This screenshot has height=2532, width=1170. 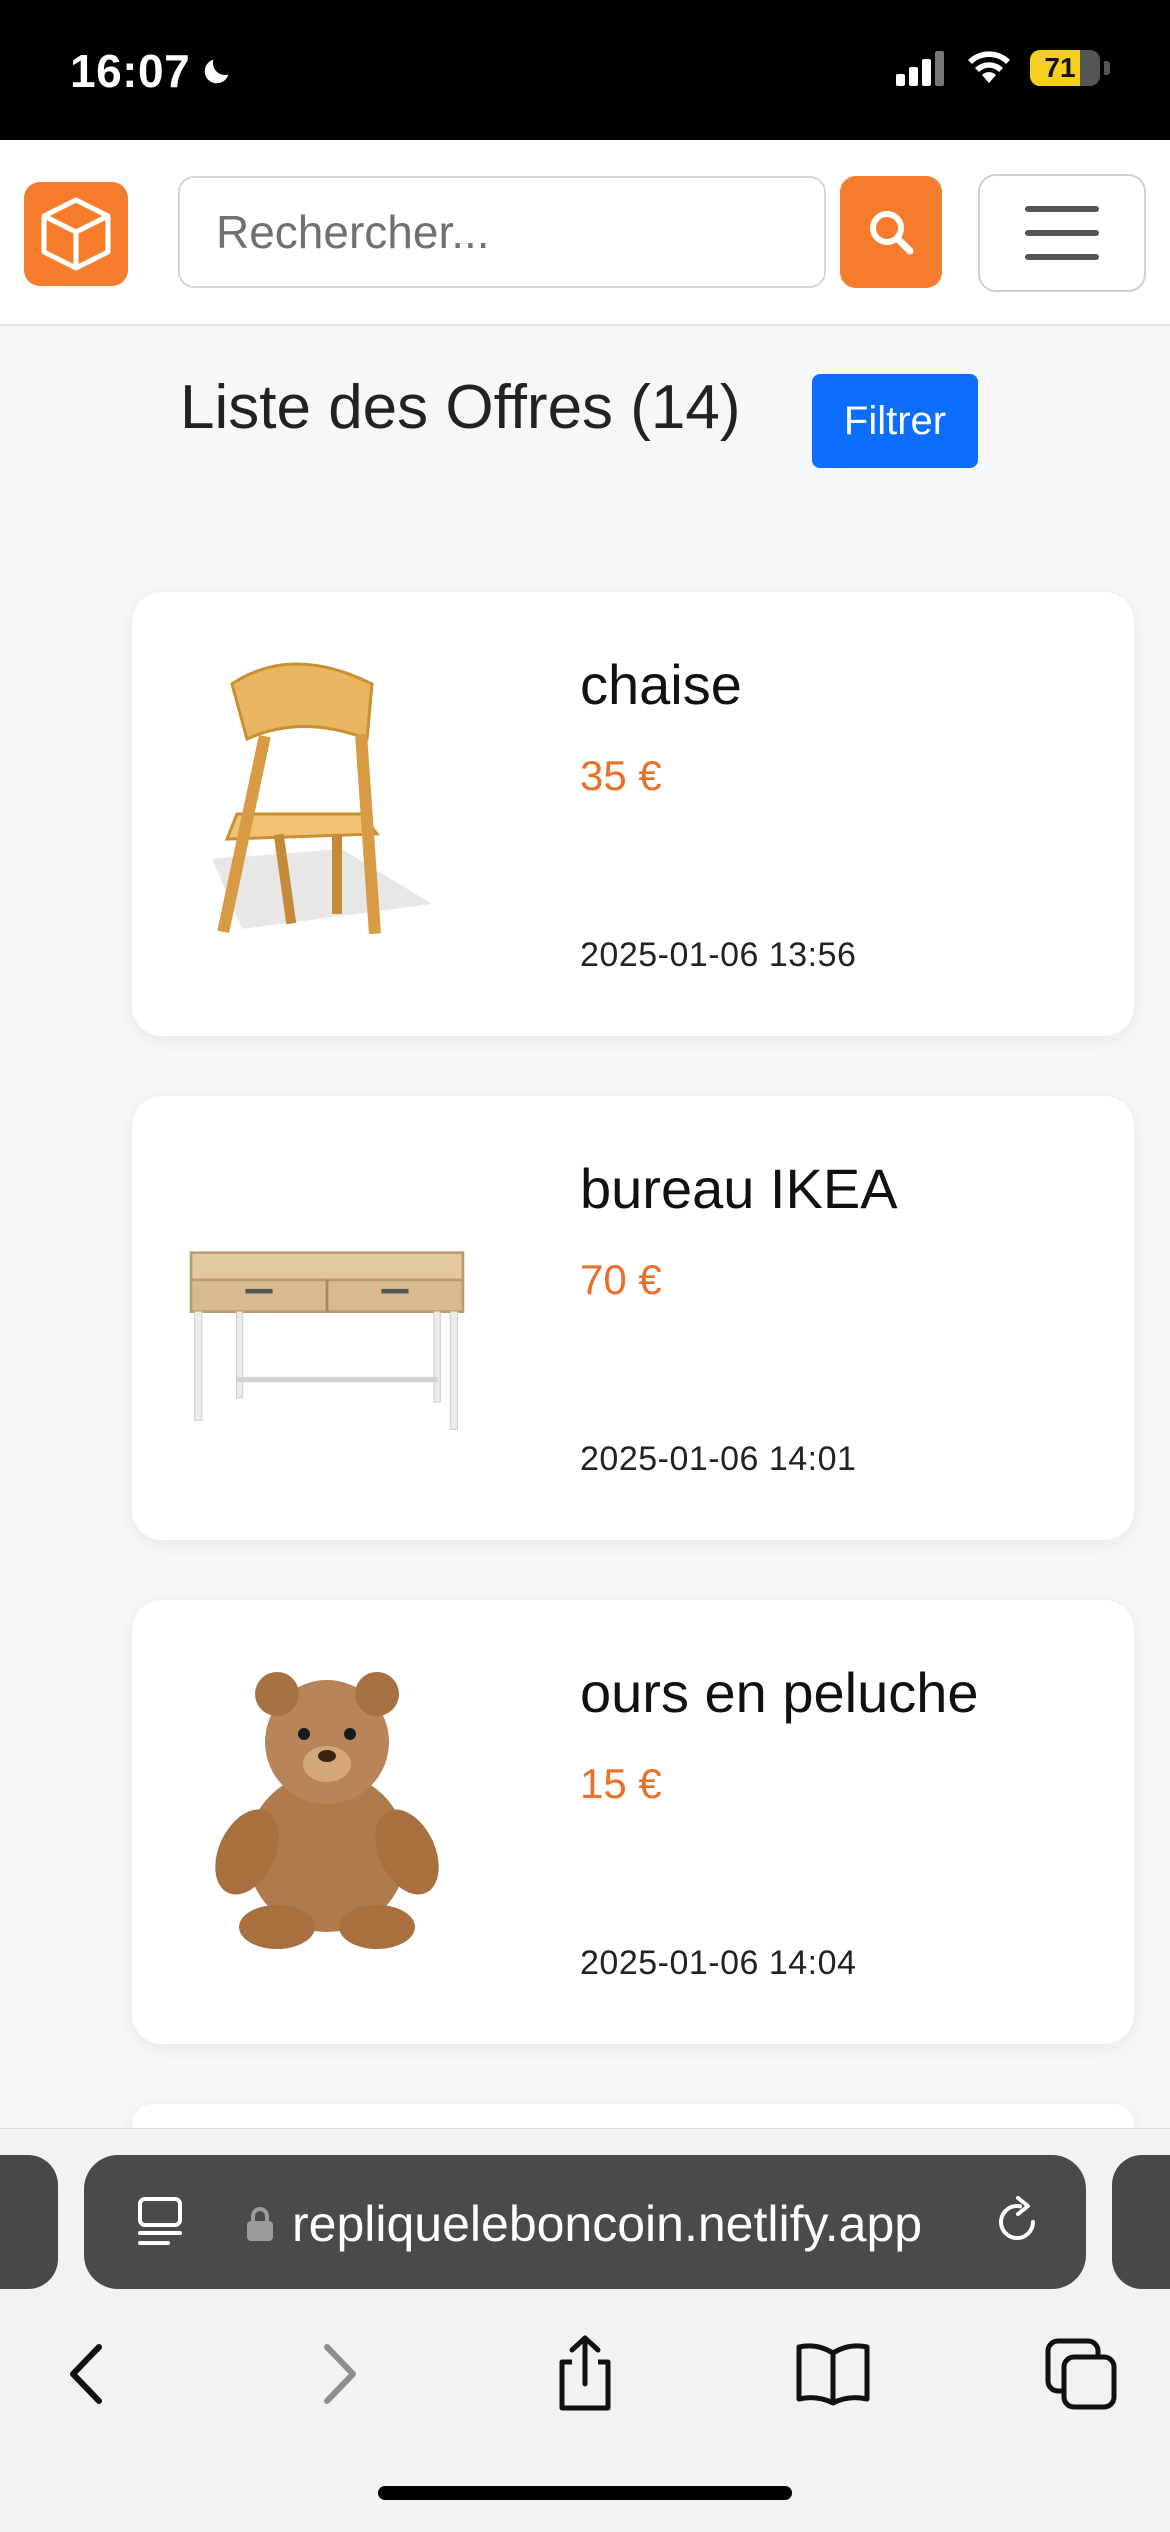 What do you see at coordinates (1060, 67) in the screenshot?
I see `battery-level: 71` at bounding box center [1060, 67].